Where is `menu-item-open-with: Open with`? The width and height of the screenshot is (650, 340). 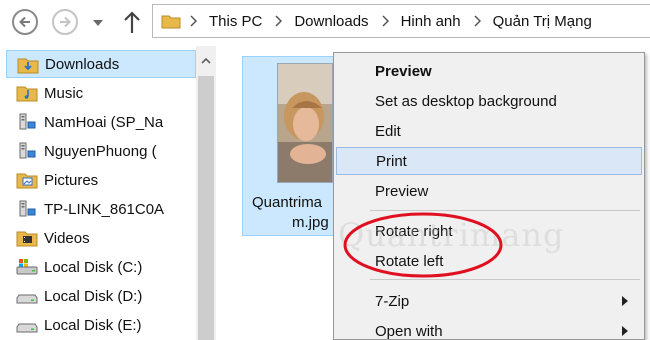
menu-item-open-with: Open with is located at coordinates (489, 328).